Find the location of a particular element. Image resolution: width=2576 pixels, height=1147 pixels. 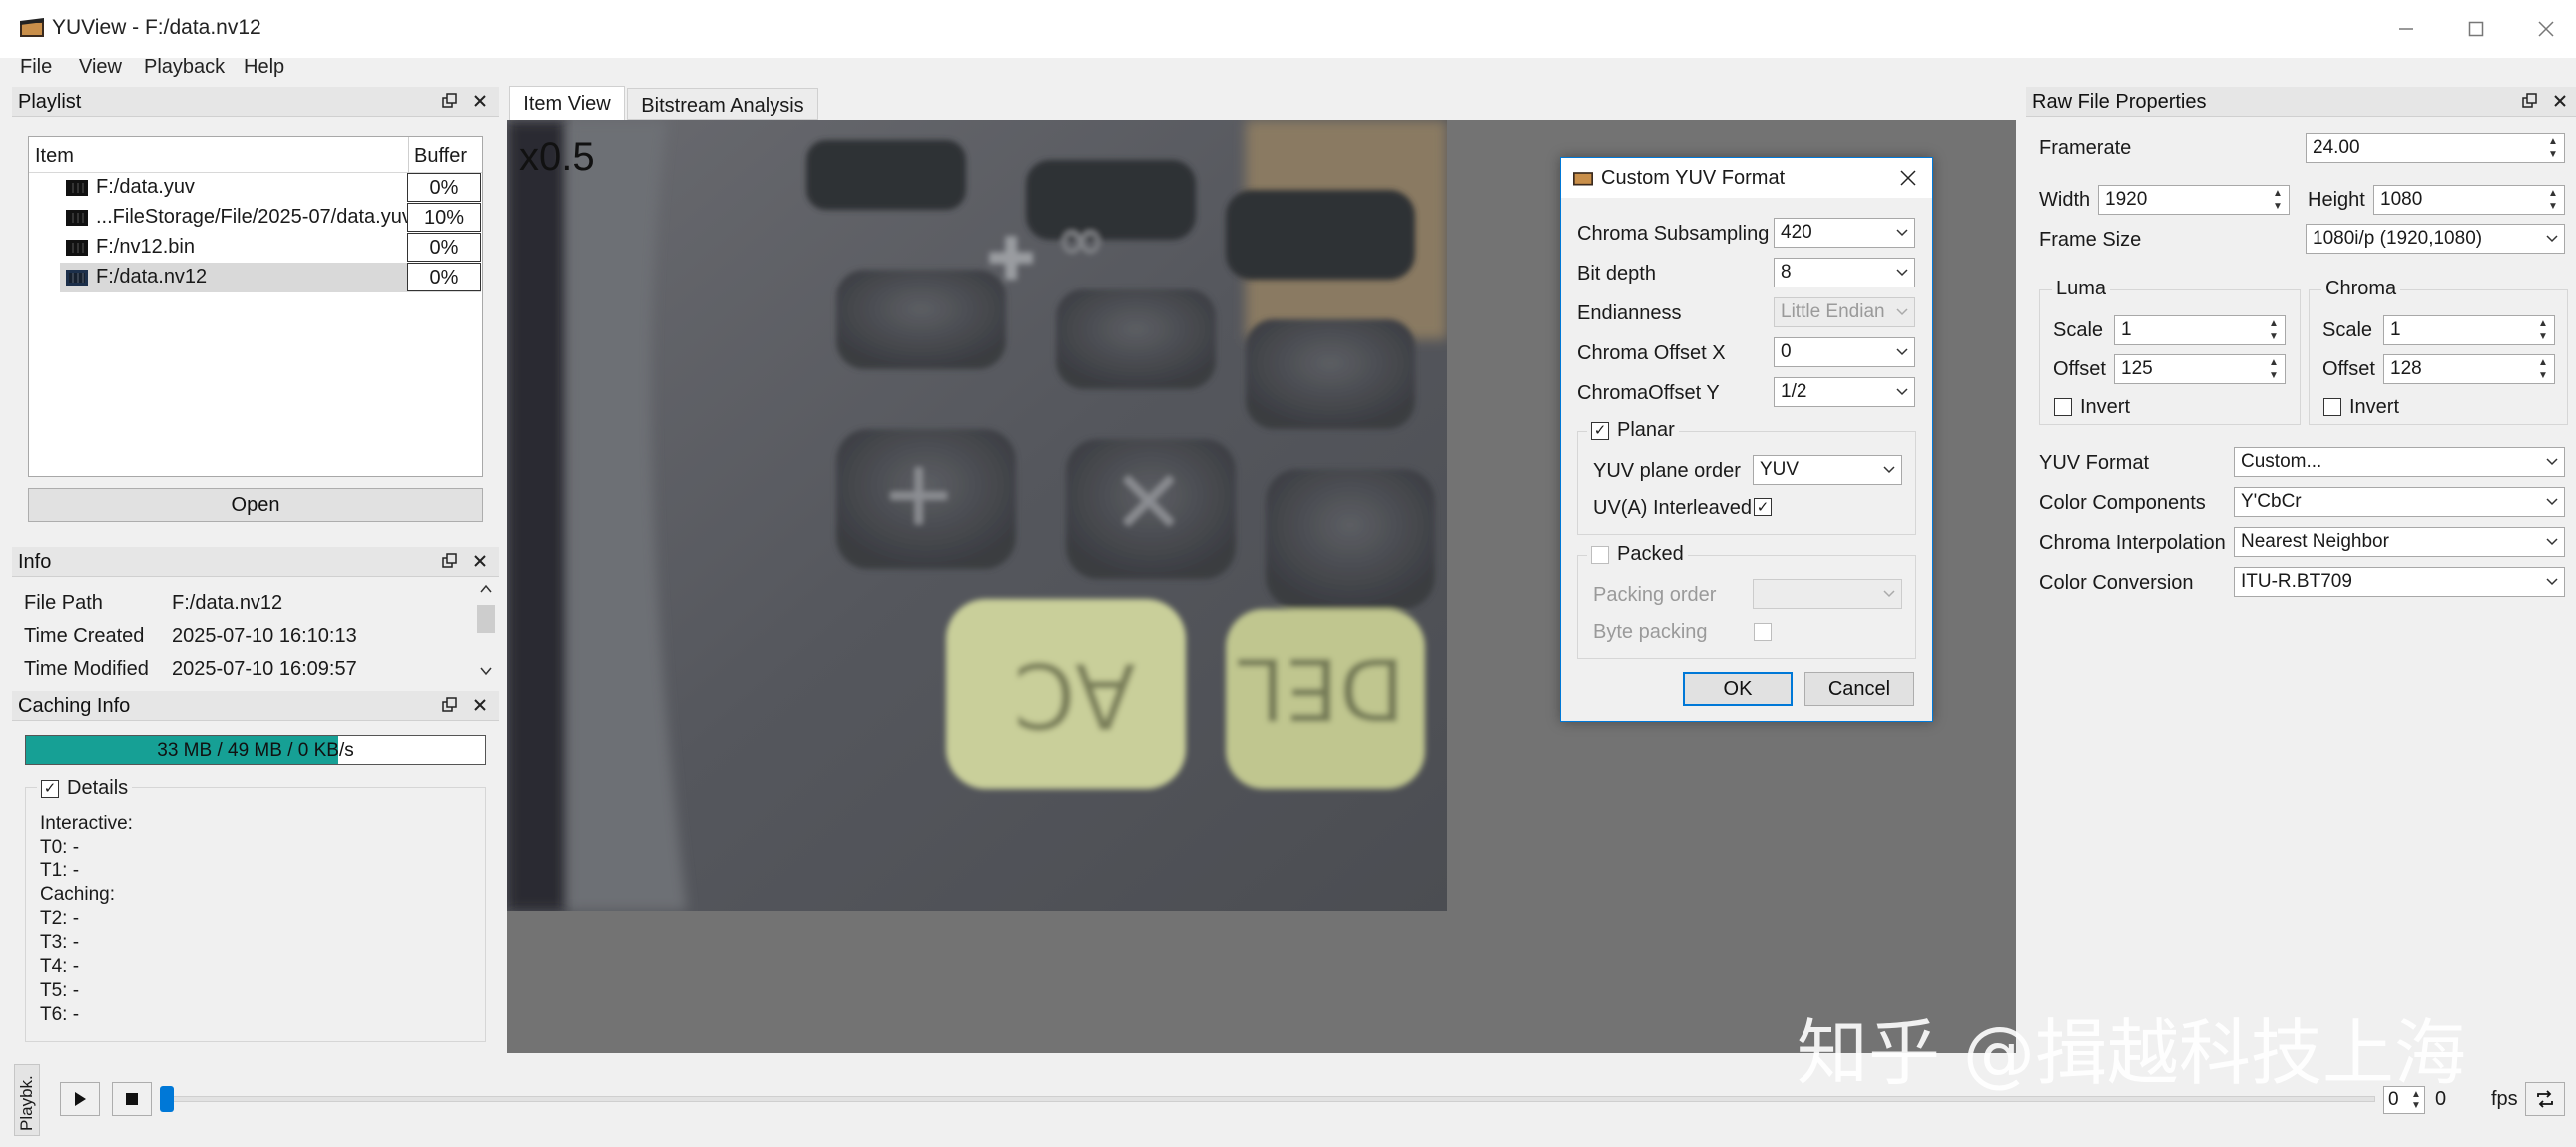

menu-file: File is located at coordinates (36, 67).